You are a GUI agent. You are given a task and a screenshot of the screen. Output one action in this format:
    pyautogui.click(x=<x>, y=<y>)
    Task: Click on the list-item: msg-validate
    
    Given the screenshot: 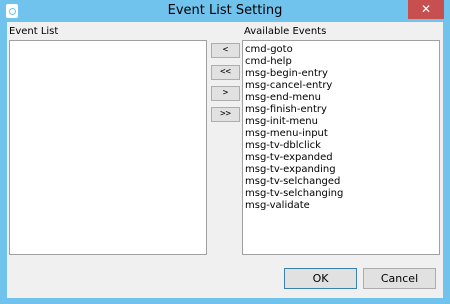 What is the action you would take?
    pyautogui.click(x=341, y=206)
    